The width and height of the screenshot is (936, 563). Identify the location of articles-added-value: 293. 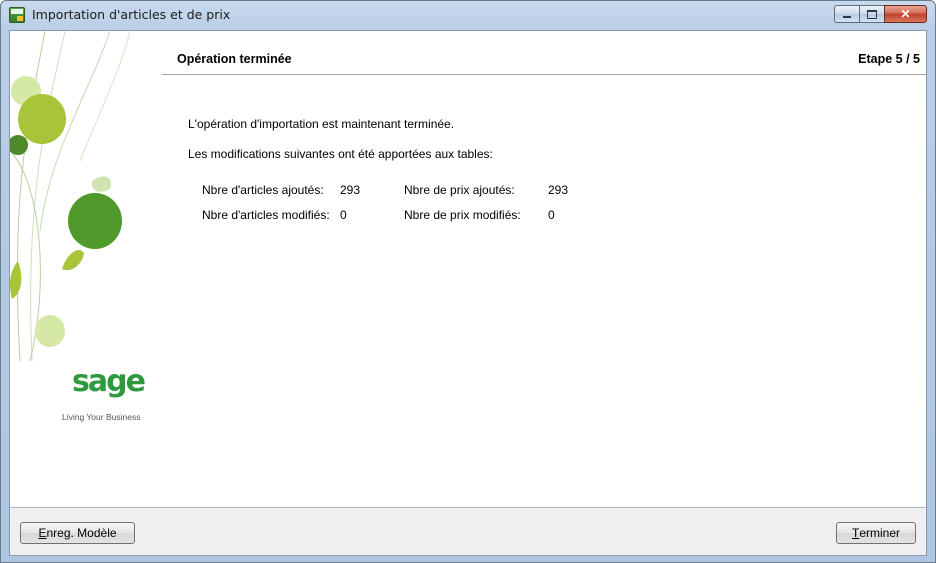
(350, 190).